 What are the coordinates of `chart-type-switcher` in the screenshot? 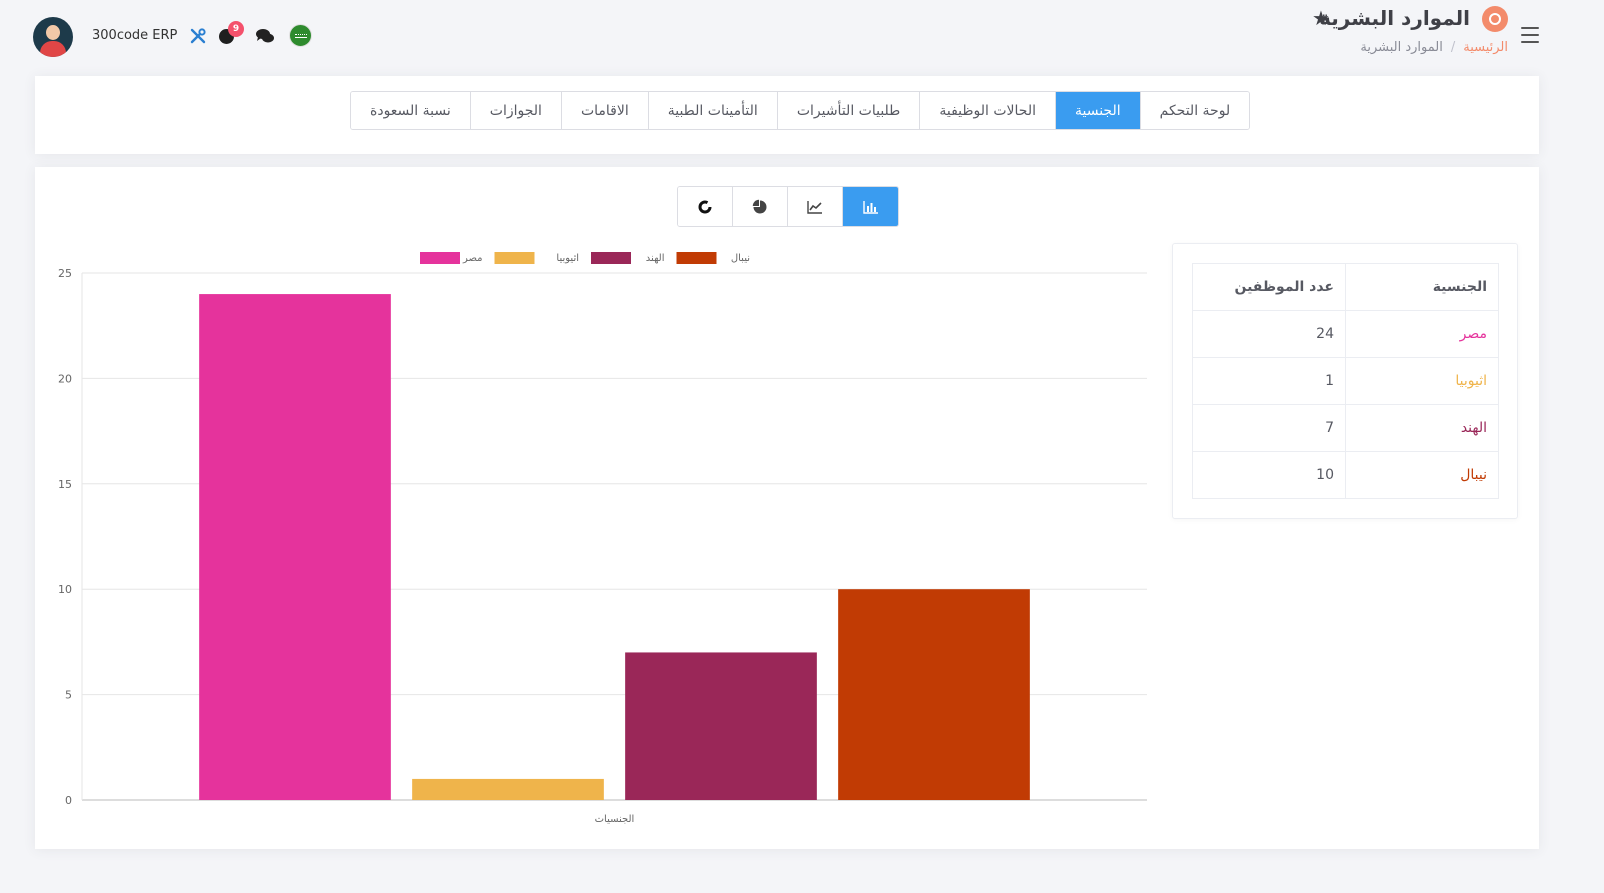 It's located at (788, 206).